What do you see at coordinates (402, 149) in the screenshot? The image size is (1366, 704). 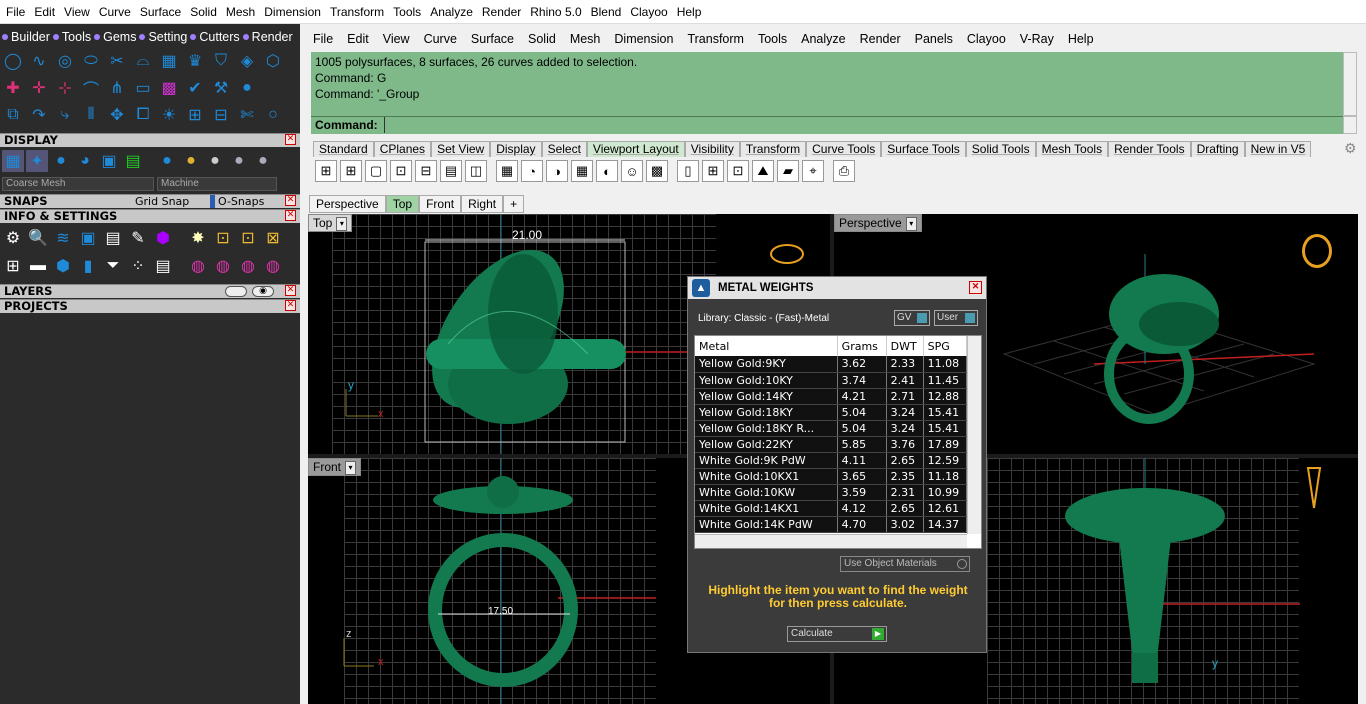 I see `toolbar-tab: CPlanes` at bounding box center [402, 149].